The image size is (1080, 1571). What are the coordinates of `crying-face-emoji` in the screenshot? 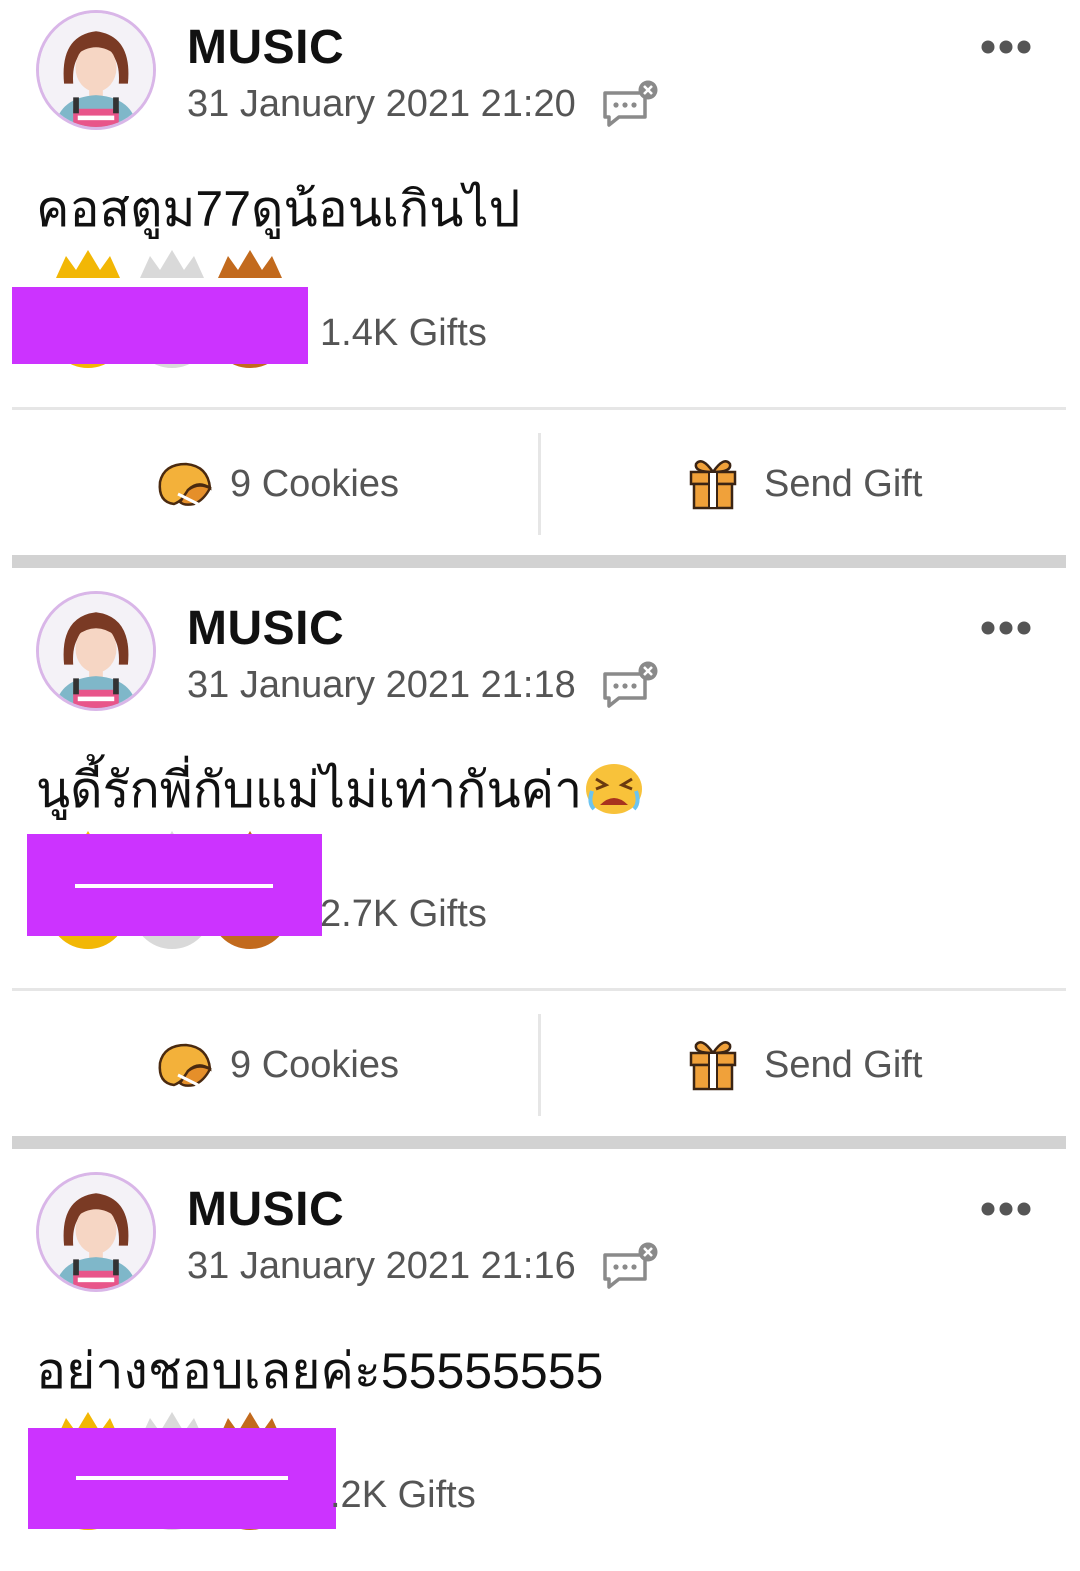 It's located at (614, 789).